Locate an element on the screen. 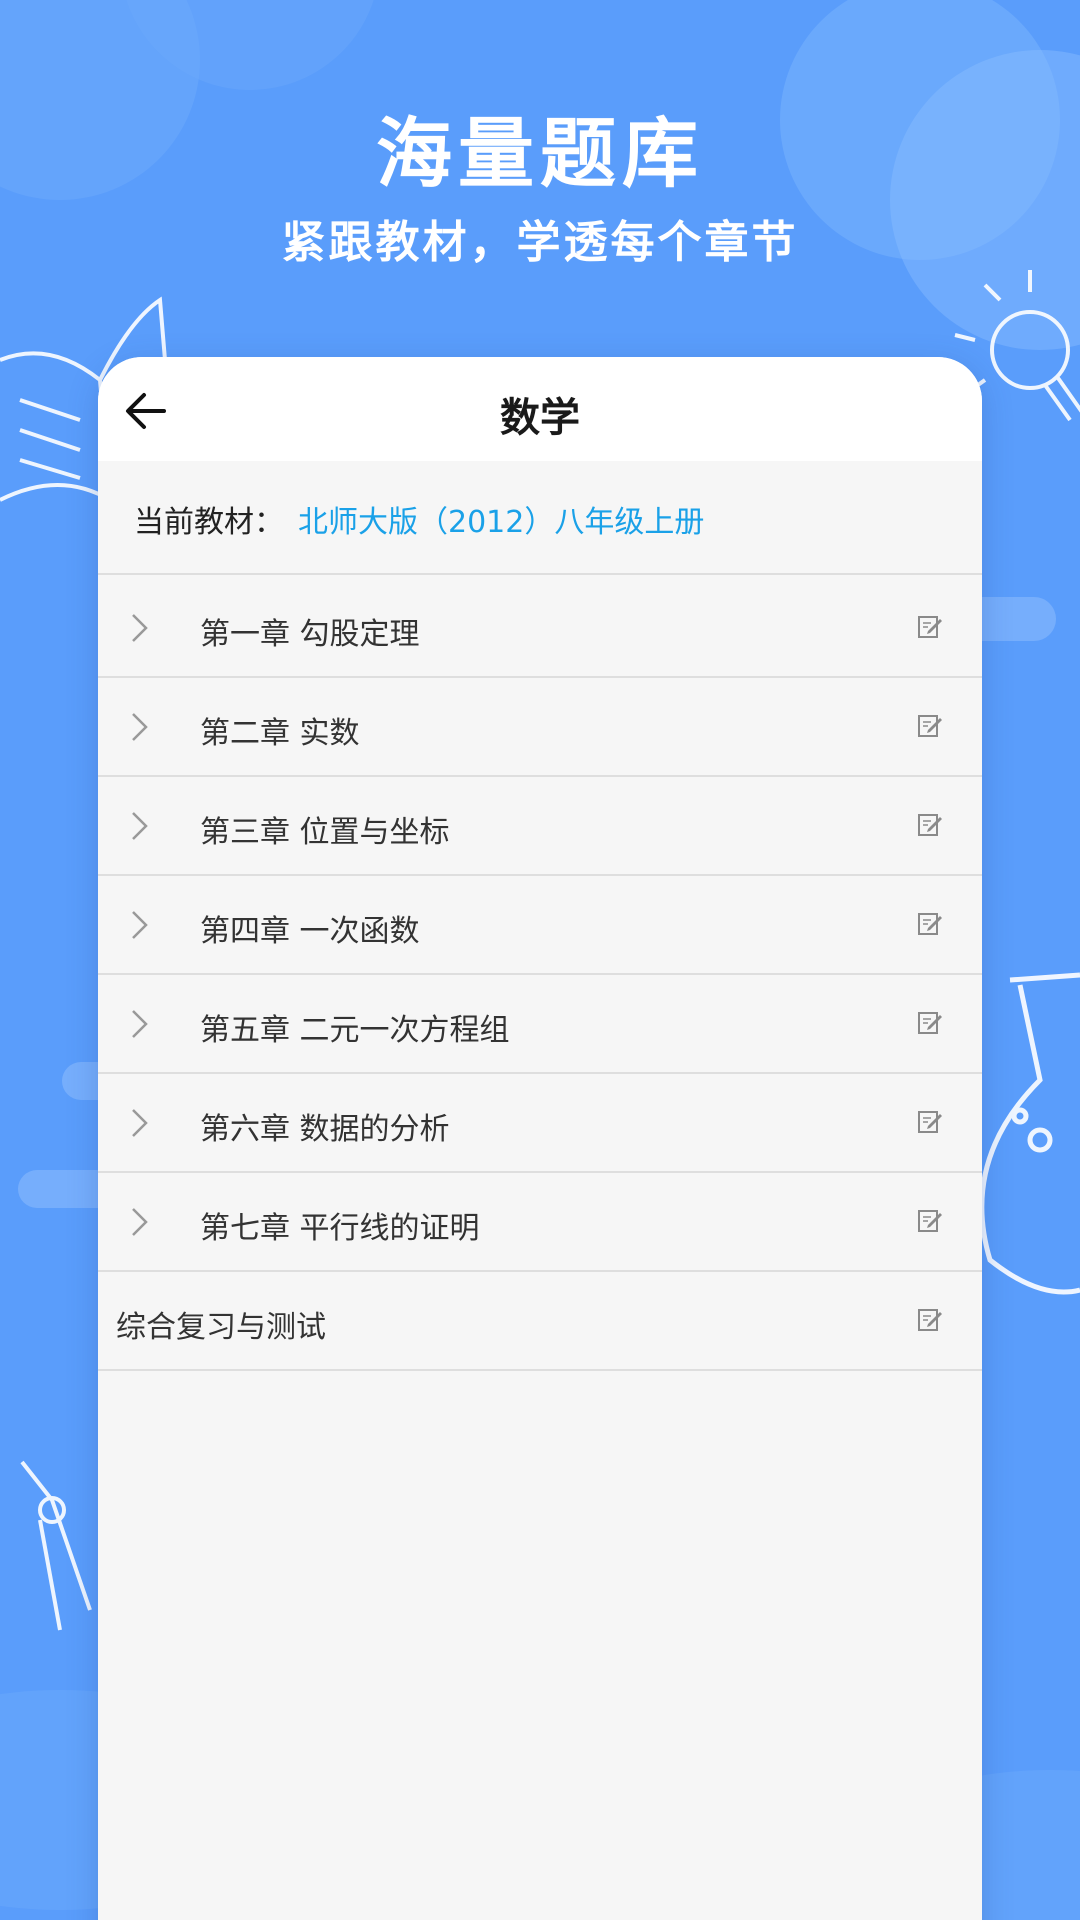 The width and height of the screenshot is (1080, 1920). review-row: 综合复习与测试 is located at coordinates (540, 1321).